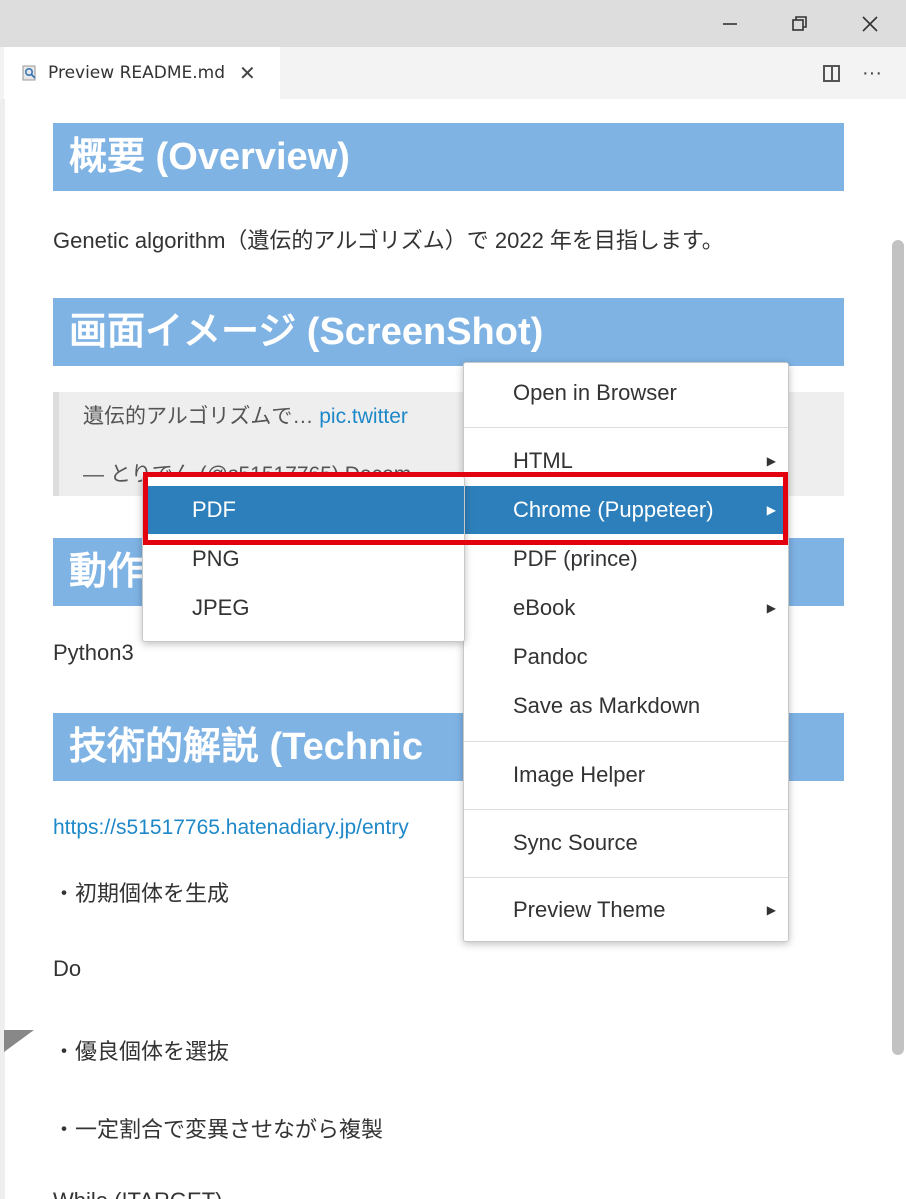 Image resolution: width=906 pixels, height=1199 pixels. What do you see at coordinates (448, 332) in the screenshot?
I see `heading-screenshot: 画面イメージ (ScreenShot)` at bounding box center [448, 332].